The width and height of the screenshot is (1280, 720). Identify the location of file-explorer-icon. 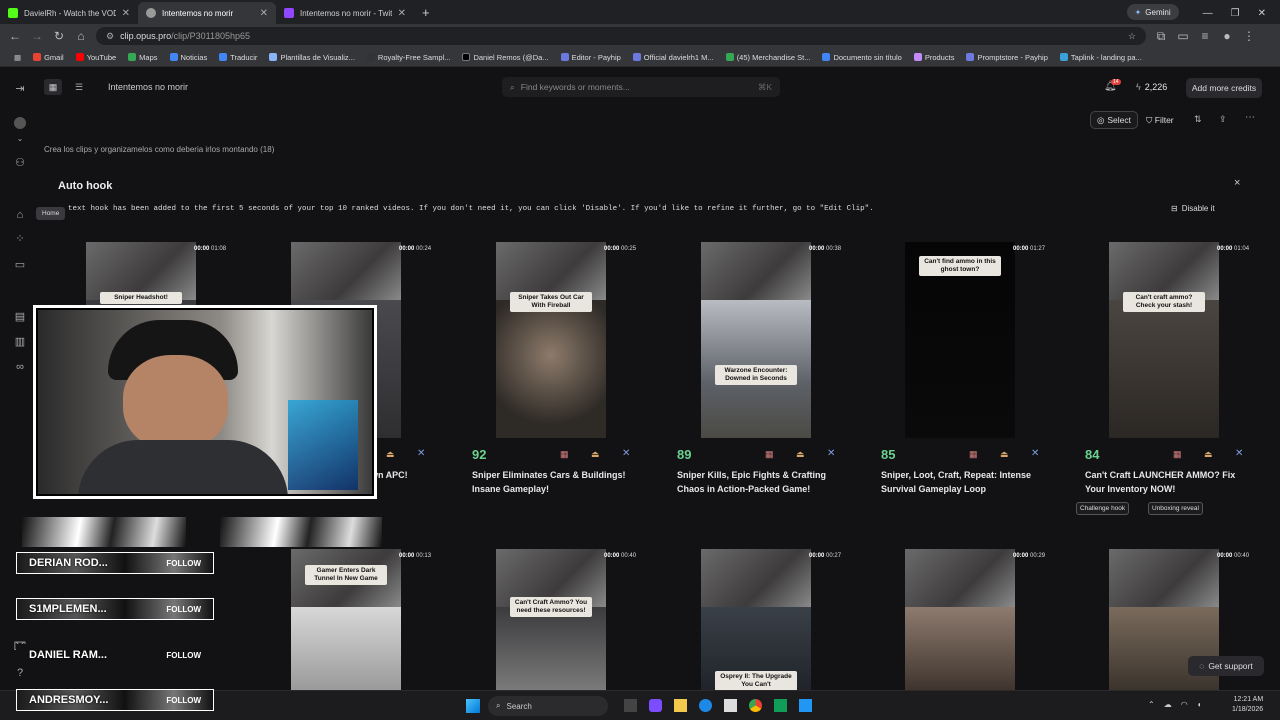
(680, 705).